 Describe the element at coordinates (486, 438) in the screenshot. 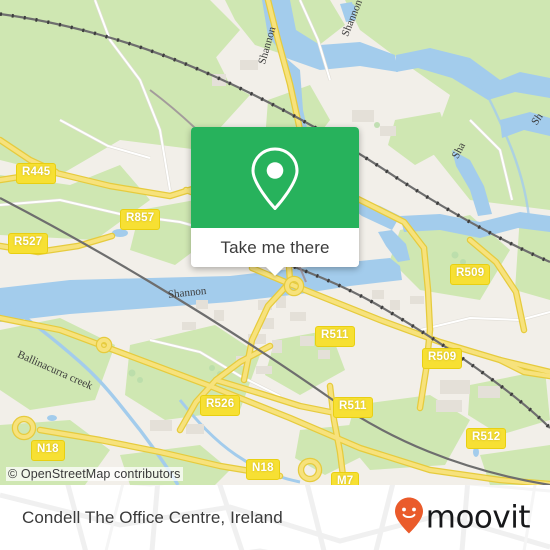

I see `road-shield-r512: R512` at that location.